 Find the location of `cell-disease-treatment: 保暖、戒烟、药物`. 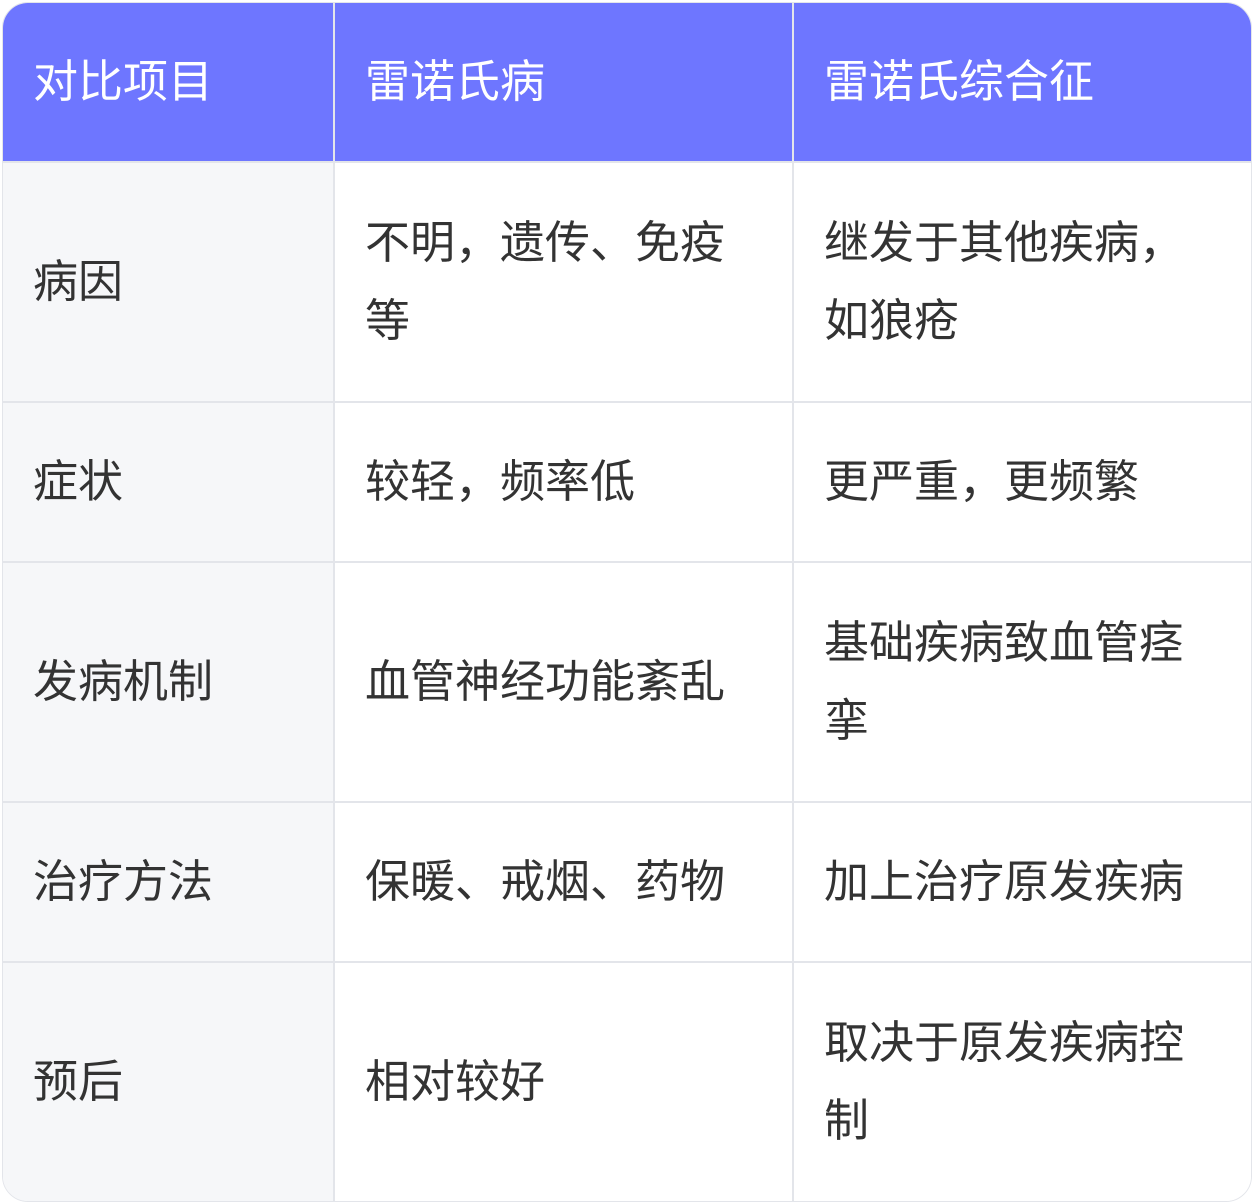

cell-disease-treatment: 保暖、戒烟、药物 is located at coordinates (563, 882).